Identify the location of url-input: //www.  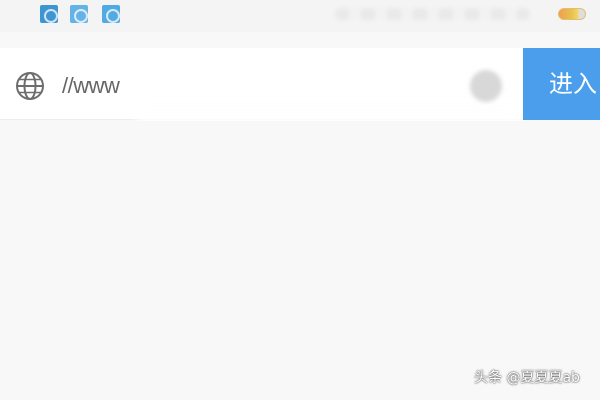
(91, 86).